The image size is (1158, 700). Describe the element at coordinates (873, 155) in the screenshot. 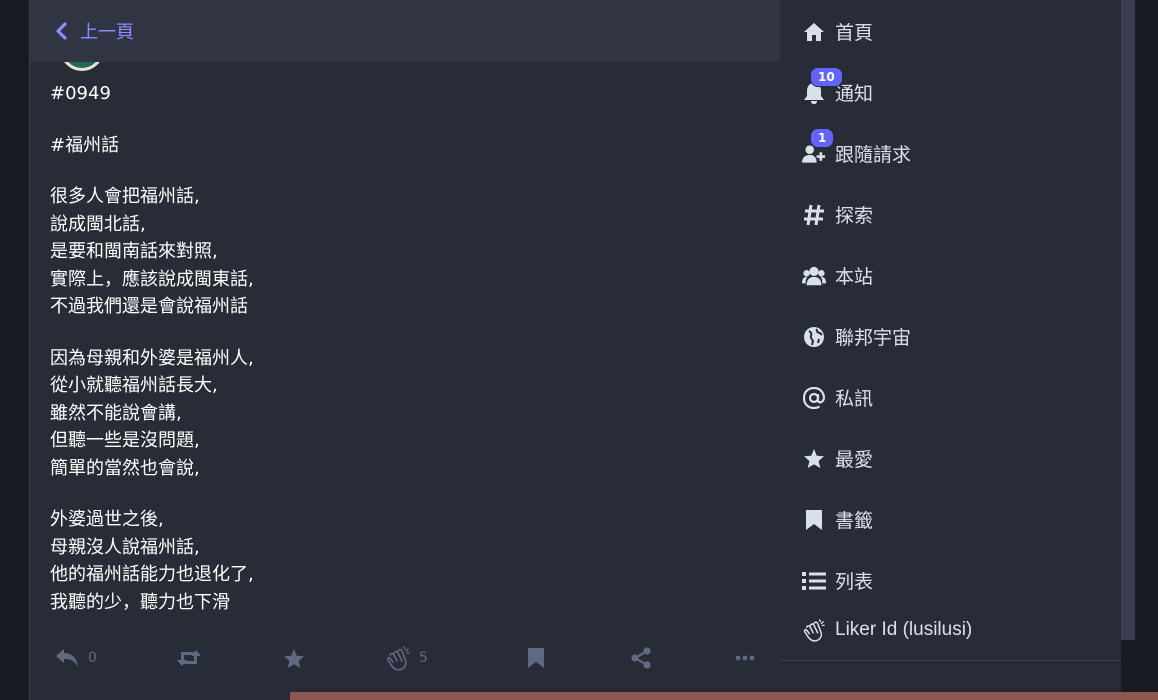

I see `nav-label: 跟隨請求` at that location.